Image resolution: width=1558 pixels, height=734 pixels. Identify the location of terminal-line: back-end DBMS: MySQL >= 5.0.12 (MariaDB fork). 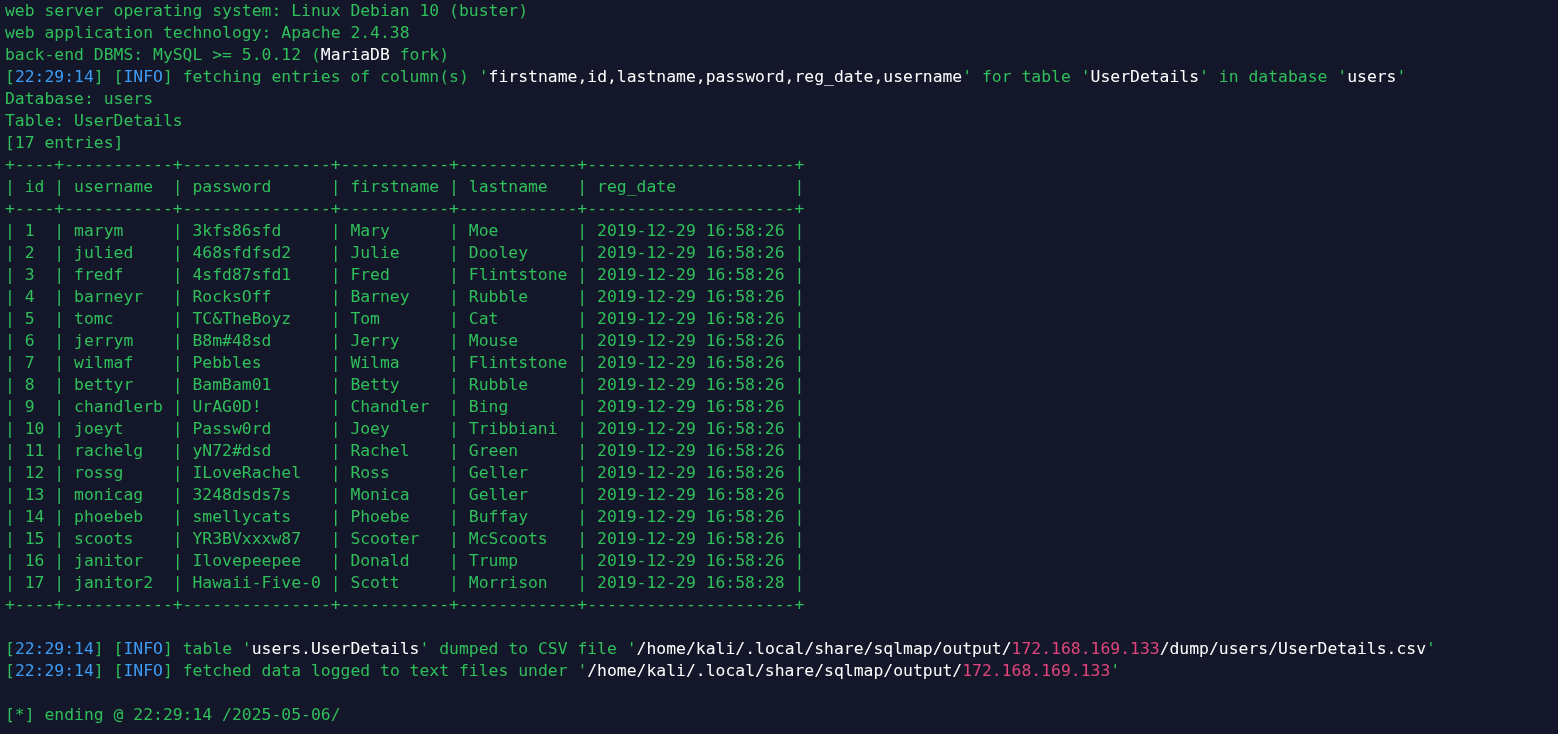
(227, 55).